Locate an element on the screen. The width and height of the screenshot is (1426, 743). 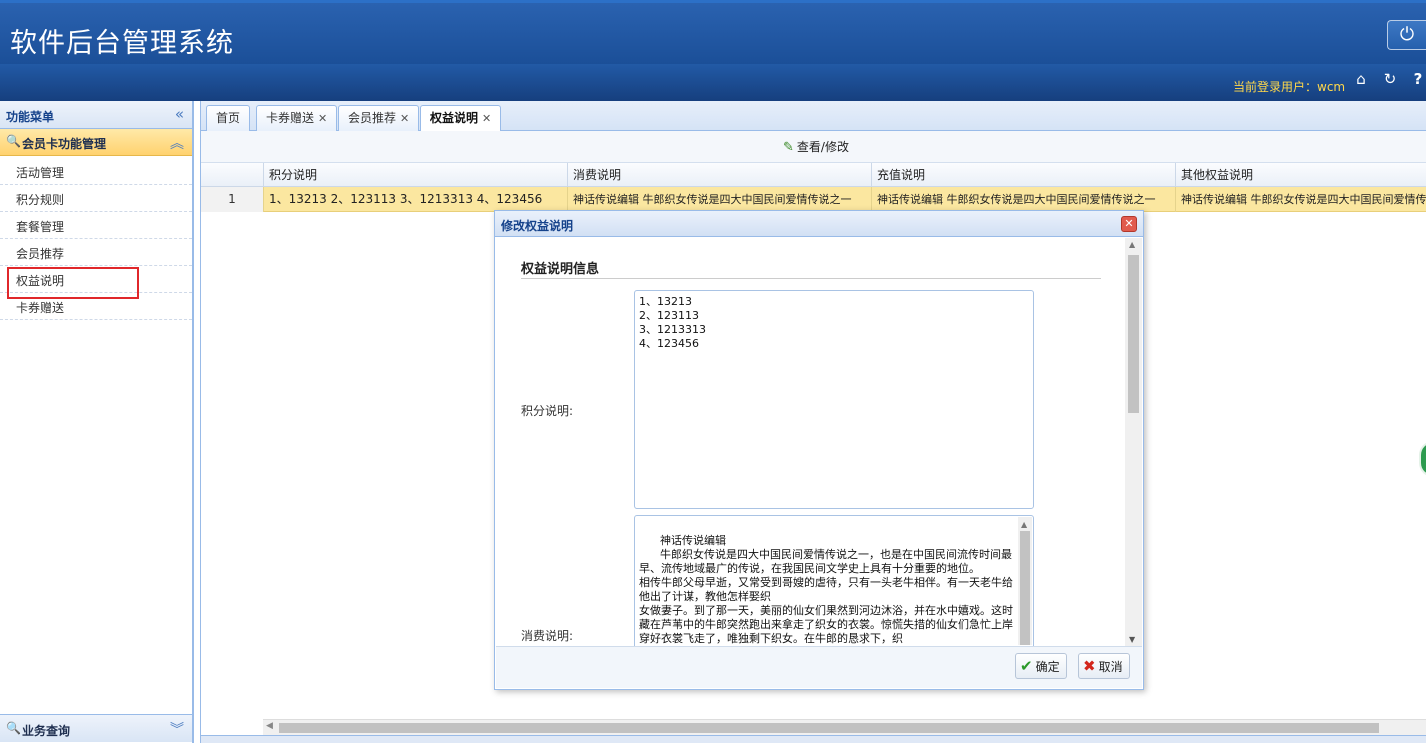
tab-label: 卡券赠送 is located at coordinates (290, 118).